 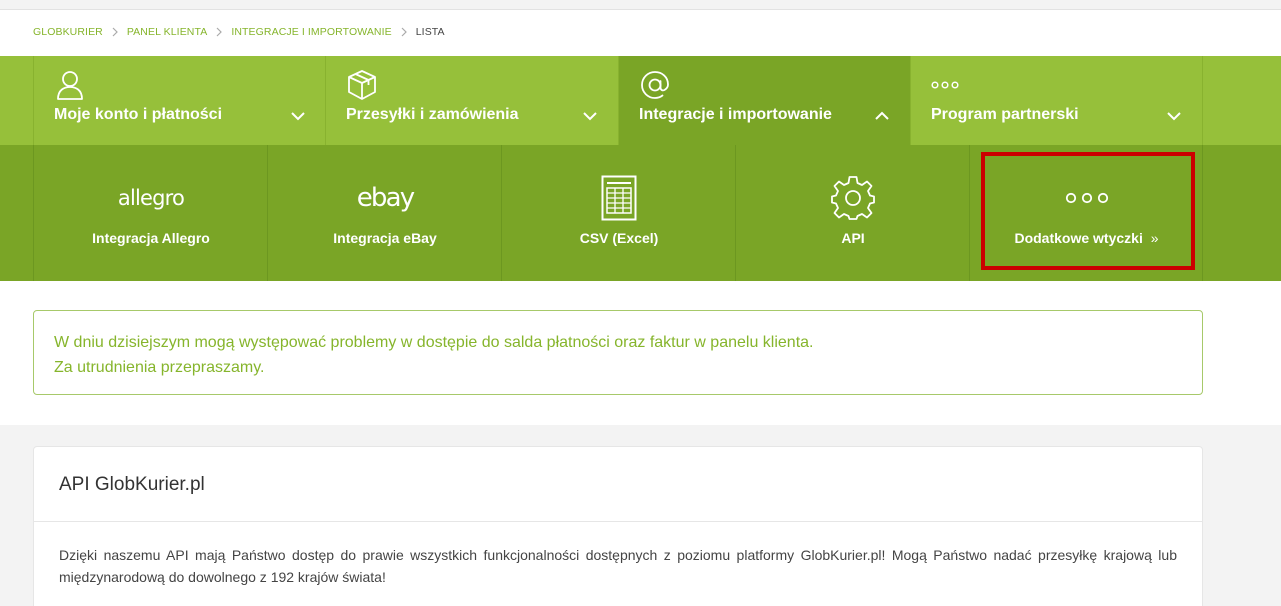 I want to click on user-icon, so click(x=70, y=85).